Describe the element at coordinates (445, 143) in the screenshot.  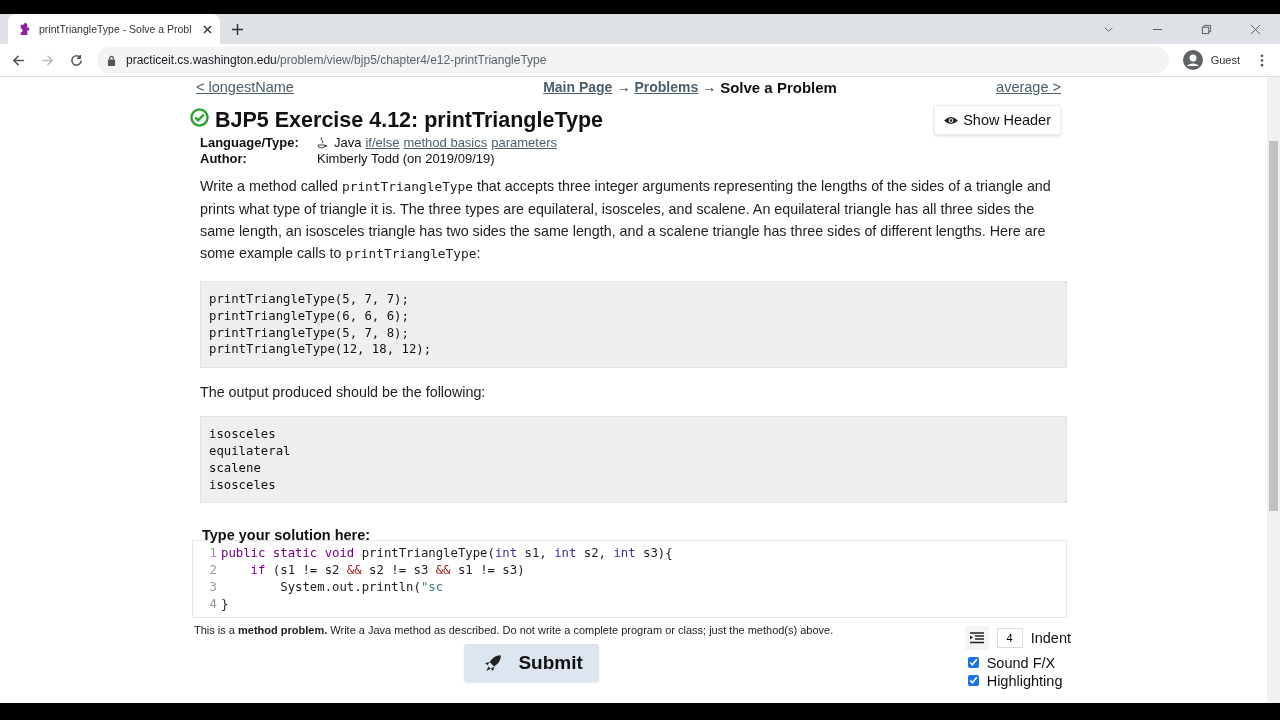
I see `category-link: method basics` at that location.